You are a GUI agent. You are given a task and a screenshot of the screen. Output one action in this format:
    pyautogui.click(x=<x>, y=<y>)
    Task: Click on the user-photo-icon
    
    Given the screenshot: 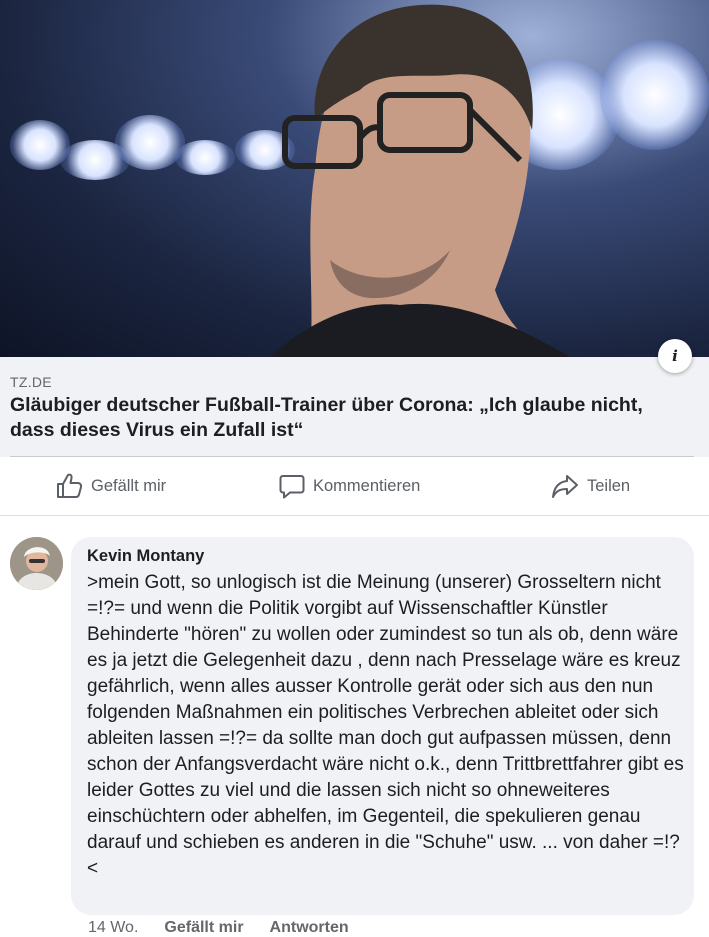 What is the action you would take?
    pyautogui.click(x=36, y=563)
    